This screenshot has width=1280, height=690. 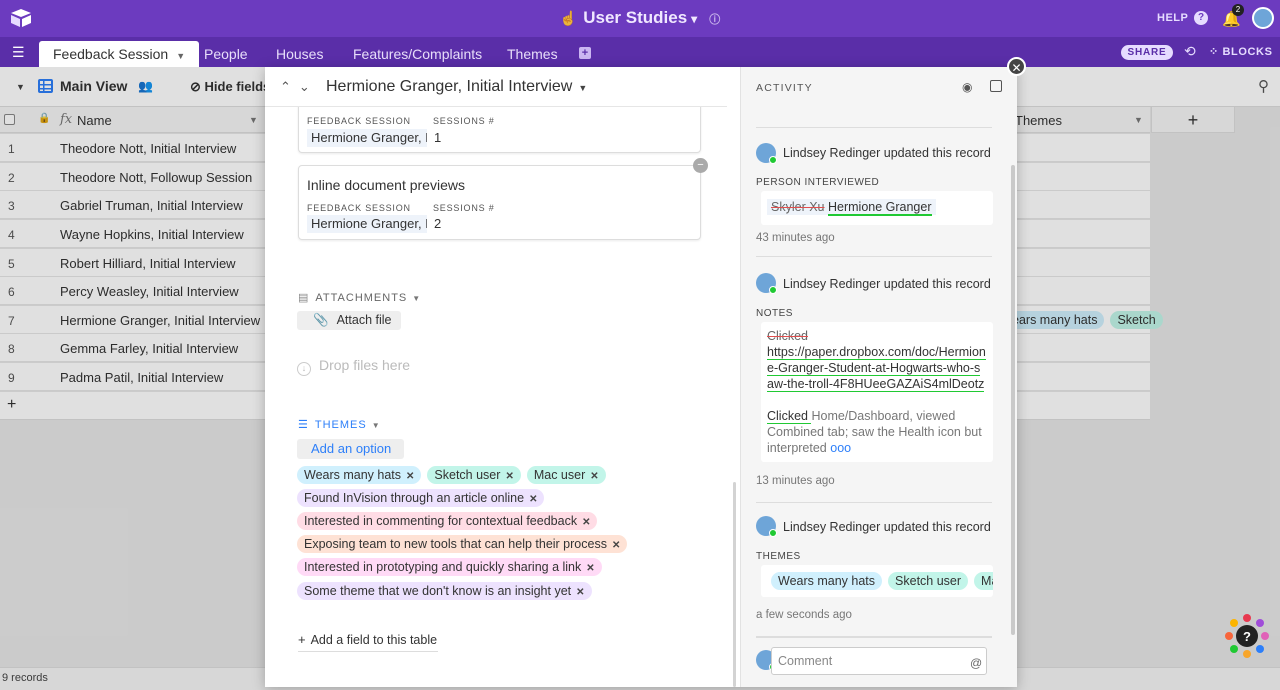 I want to click on record-title-text: Hermione Granger, Initial Interview, so click(x=449, y=86).